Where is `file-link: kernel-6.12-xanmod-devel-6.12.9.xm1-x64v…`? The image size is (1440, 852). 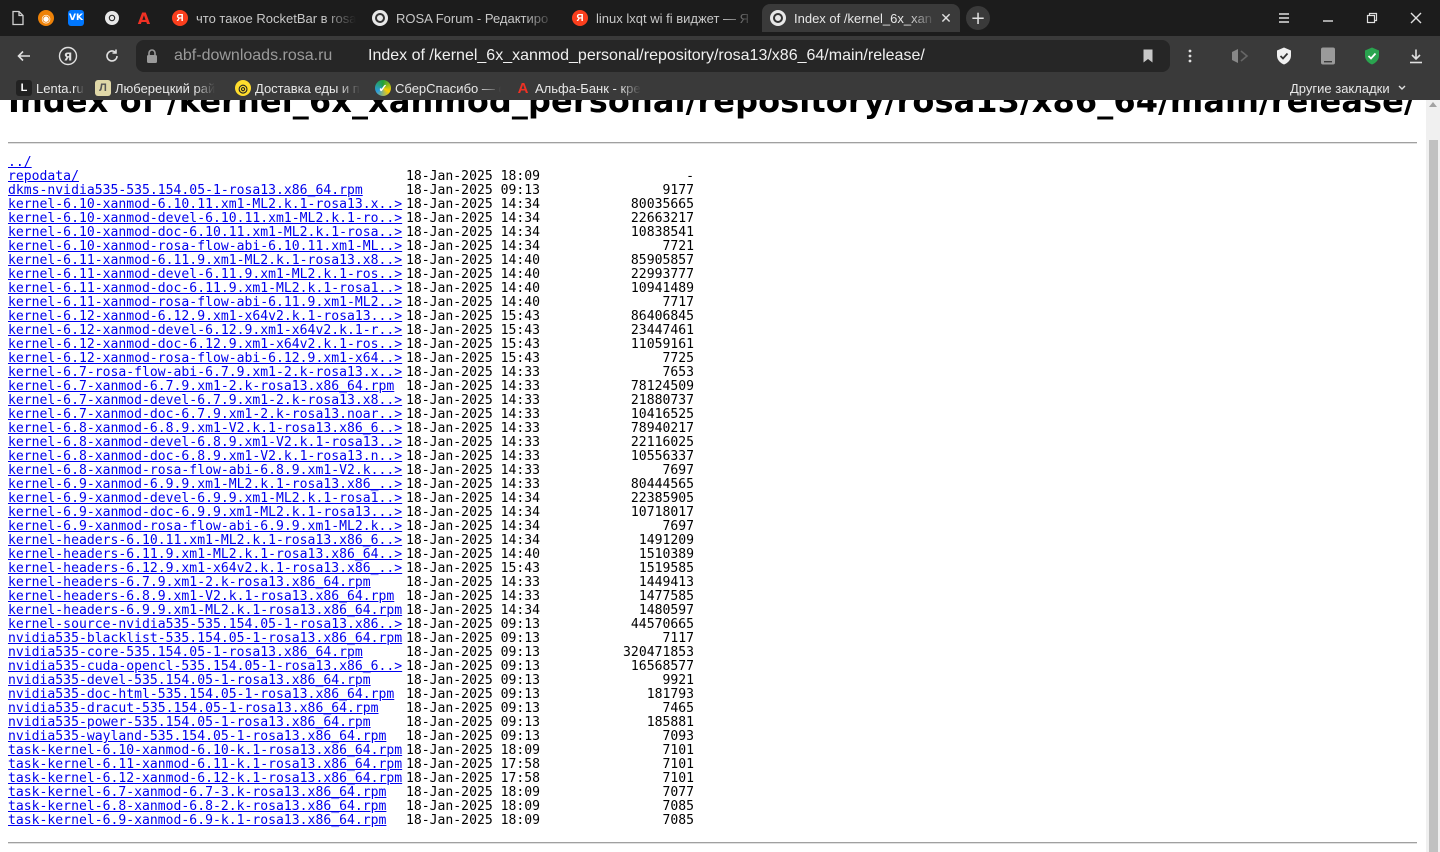 file-link: kernel-6.12-xanmod-devel-6.12.9.xm1-x64v… is located at coordinates (205, 330).